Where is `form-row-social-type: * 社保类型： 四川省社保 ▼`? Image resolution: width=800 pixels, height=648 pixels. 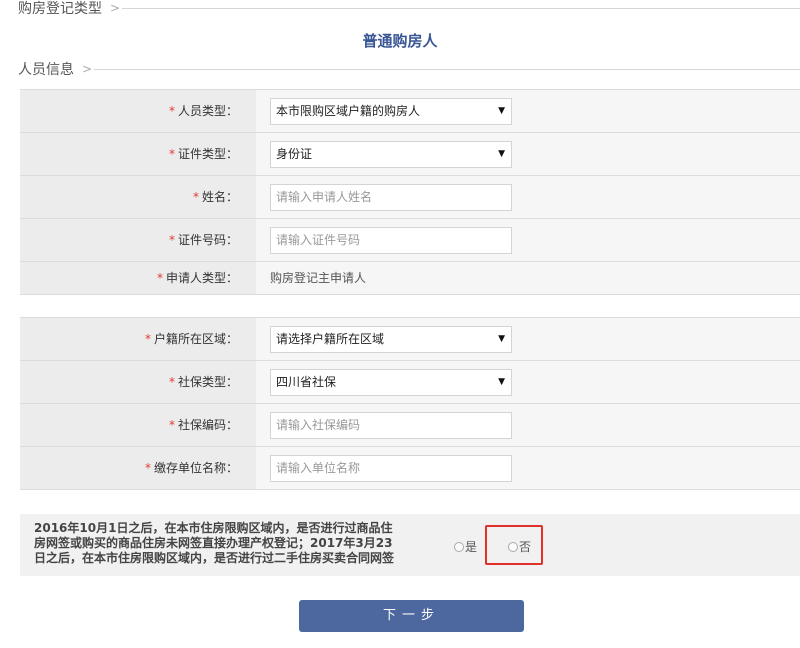
form-row-social-type: * 社保类型： 四川省社保 ▼ is located at coordinates (410, 382).